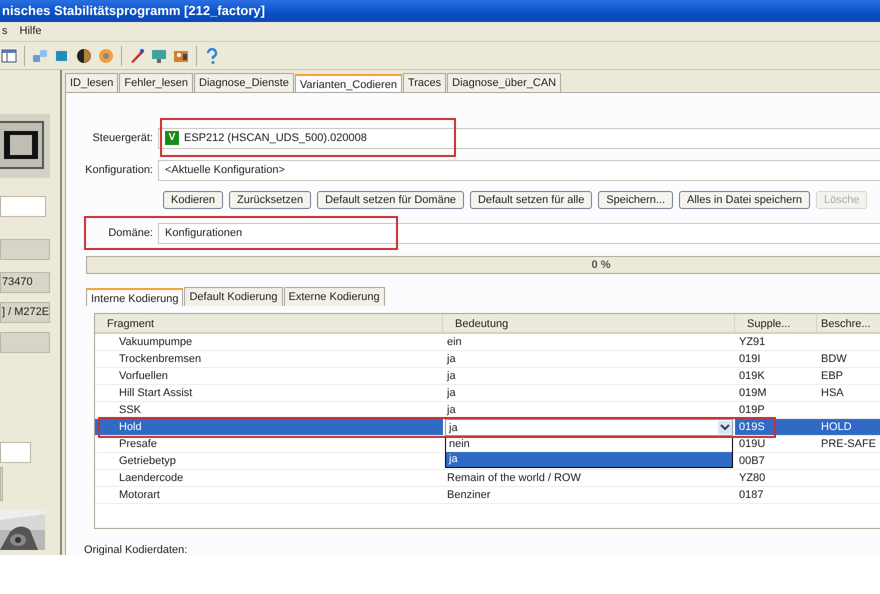 Image resolution: width=880 pixels, height=594 pixels. I want to click on action-button: Default setzen für alle, so click(531, 200).